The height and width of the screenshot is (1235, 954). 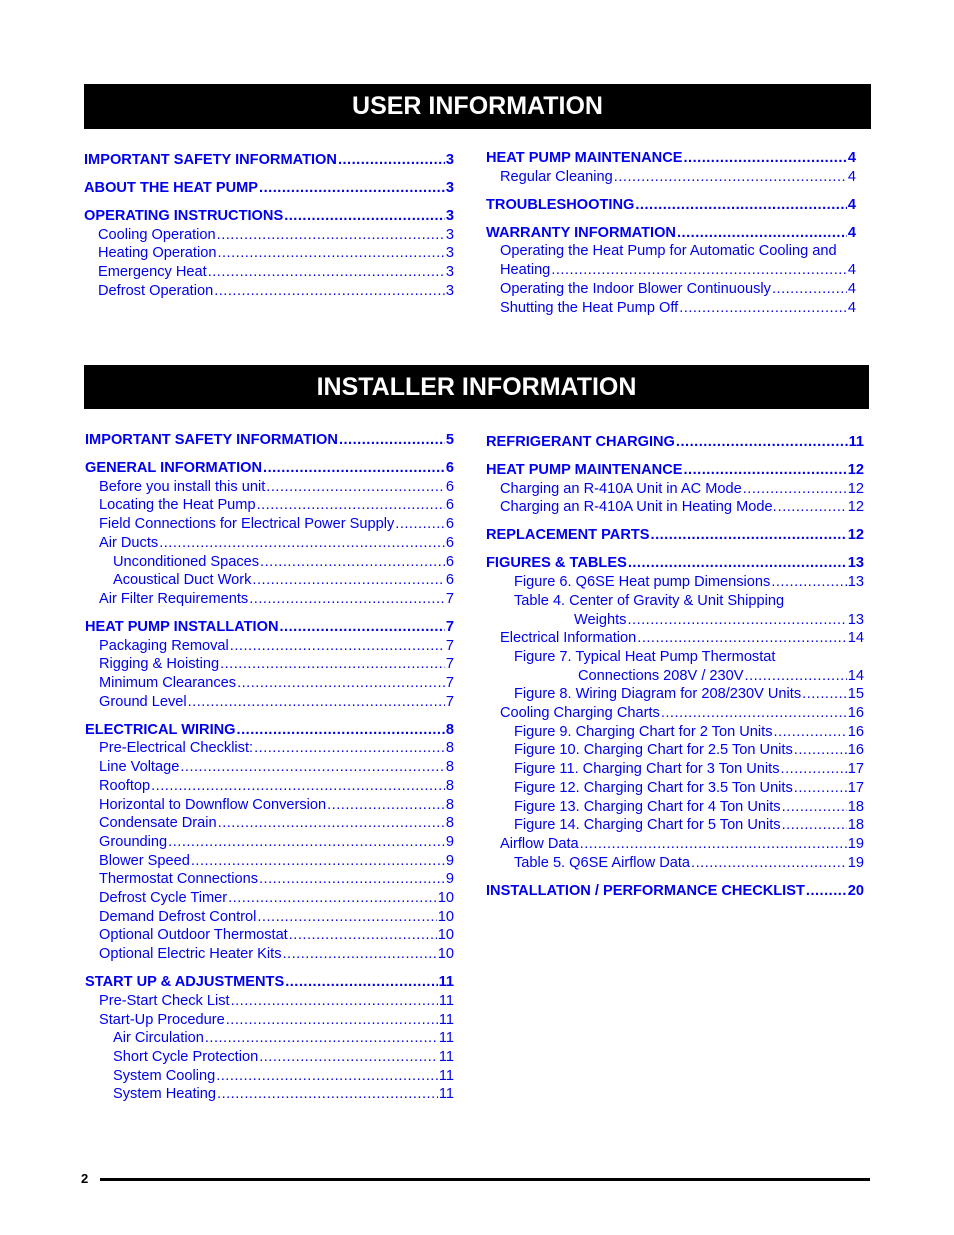 I want to click on toc-entry-before-you-install-this-unit: Before you install this unit 6, so click(x=269, y=487).